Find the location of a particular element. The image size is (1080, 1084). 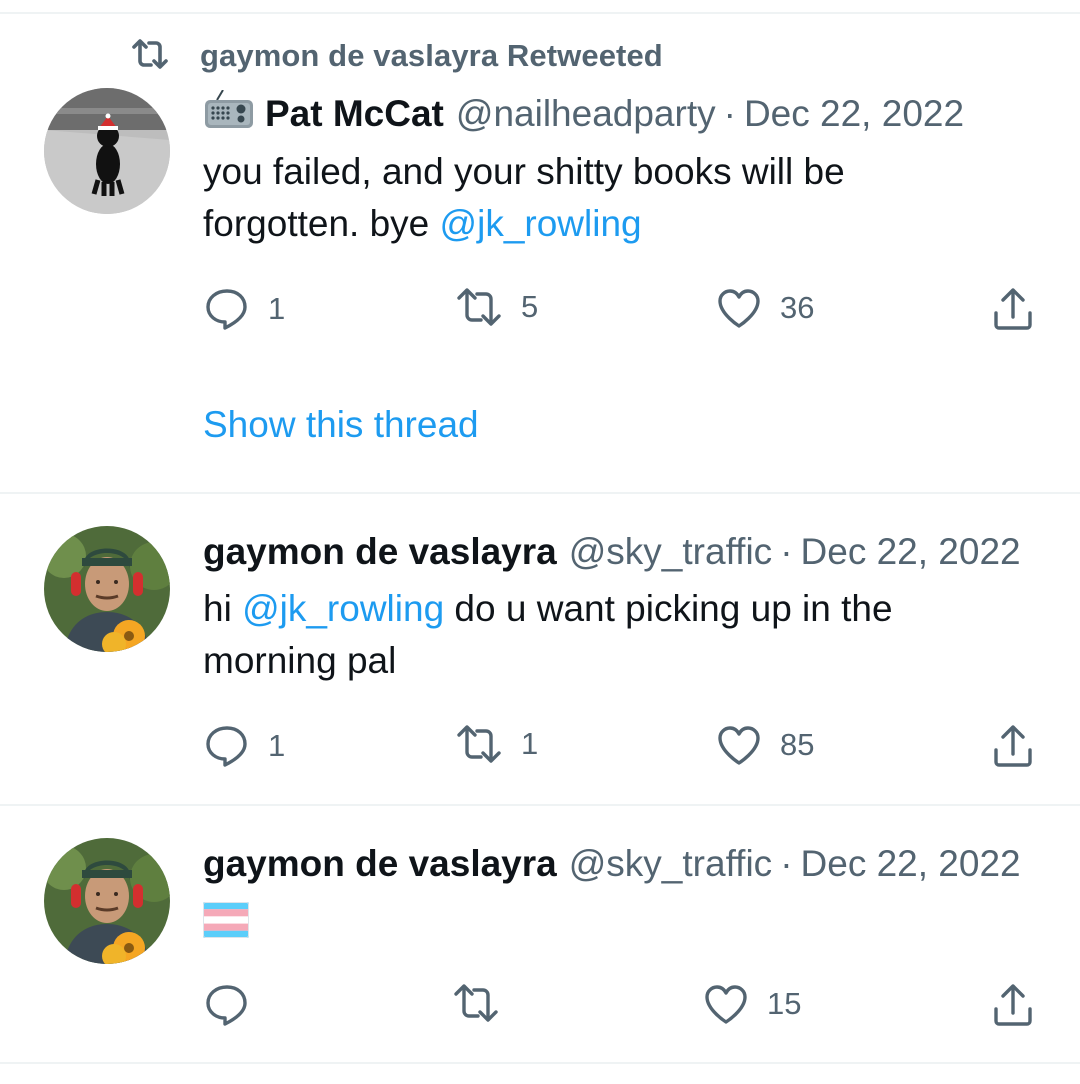

retweet-button is located at coordinates (476, 1003).